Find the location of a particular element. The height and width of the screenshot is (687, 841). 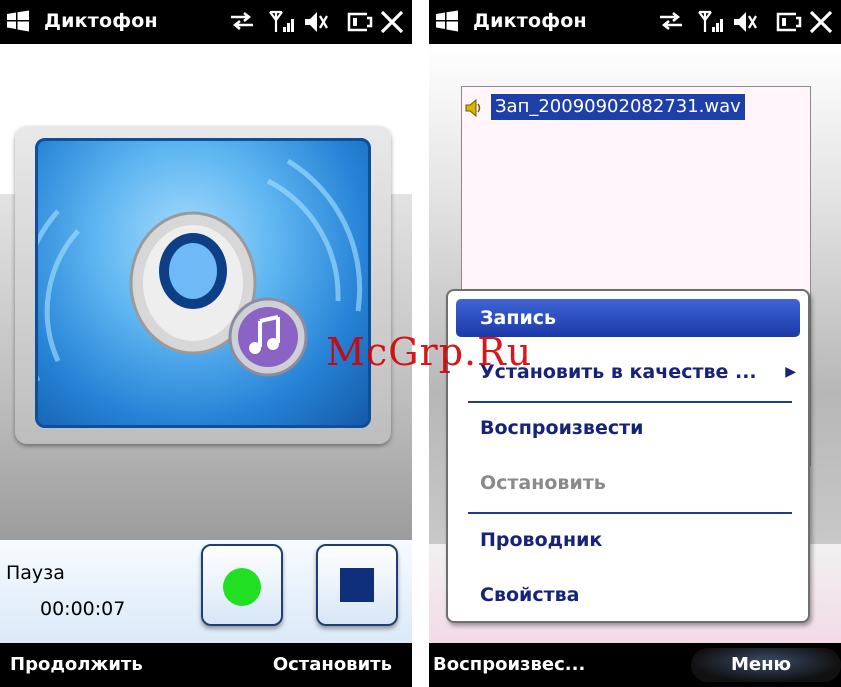

softkey-bar: Продолжить Остановить is located at coordinates (206, 665).